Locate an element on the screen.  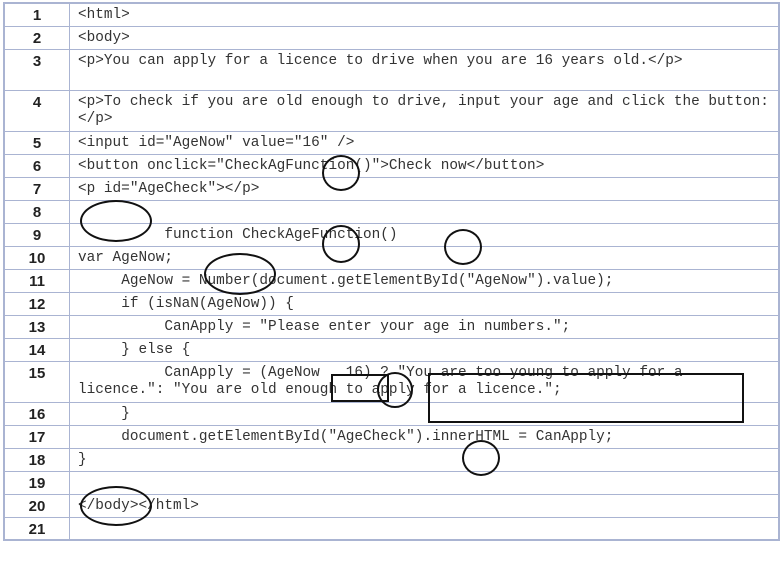
code-line: 21 is located at coordinates (391, 528).